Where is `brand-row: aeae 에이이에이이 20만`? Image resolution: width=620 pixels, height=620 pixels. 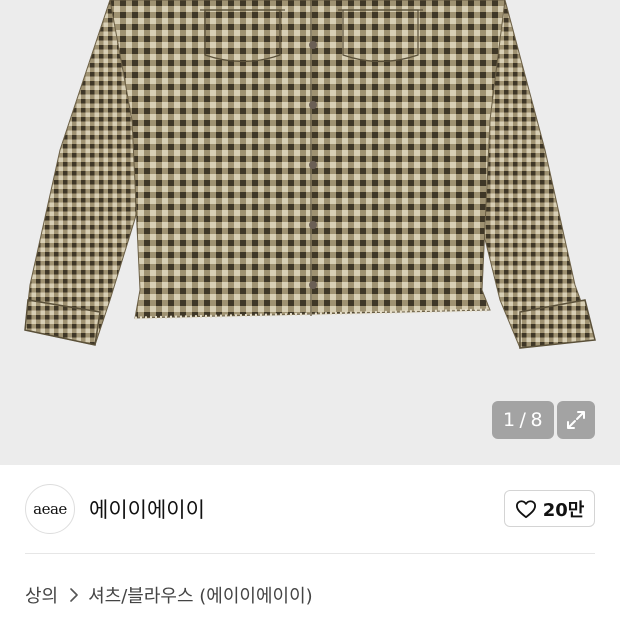
brand-row: aeae 에이이에이이 20만 is located at coordinates (310, 510).